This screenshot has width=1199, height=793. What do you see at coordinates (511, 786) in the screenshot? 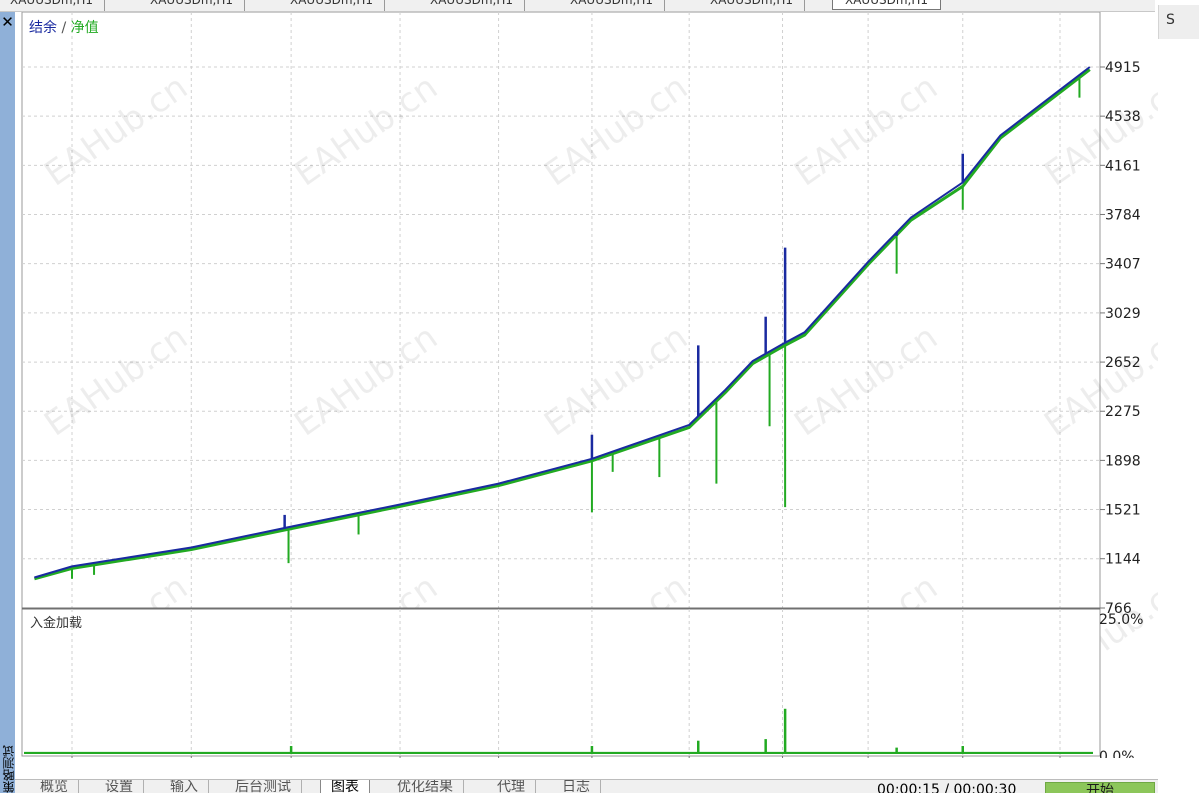
I see `tab-agents: 代理` at bounding box center [511, 786].